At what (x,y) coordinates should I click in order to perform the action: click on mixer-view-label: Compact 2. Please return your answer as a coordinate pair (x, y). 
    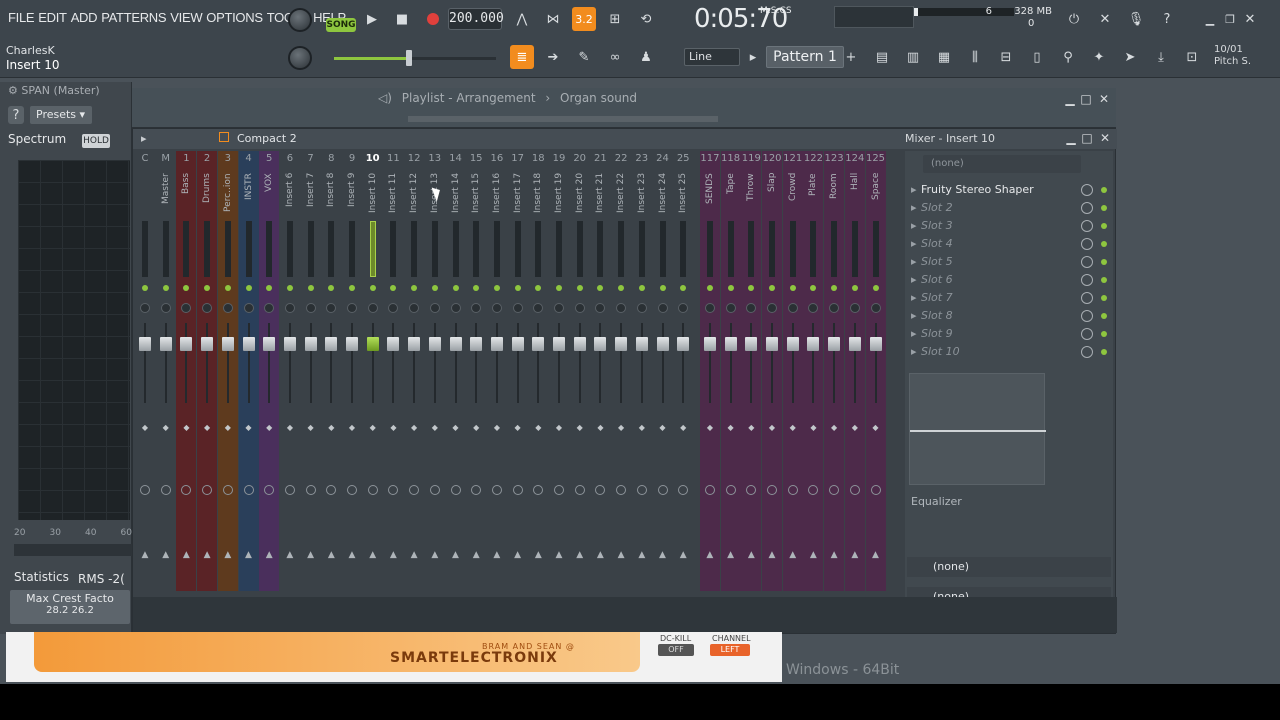
    Looking at the image, I should click on (267, 138).